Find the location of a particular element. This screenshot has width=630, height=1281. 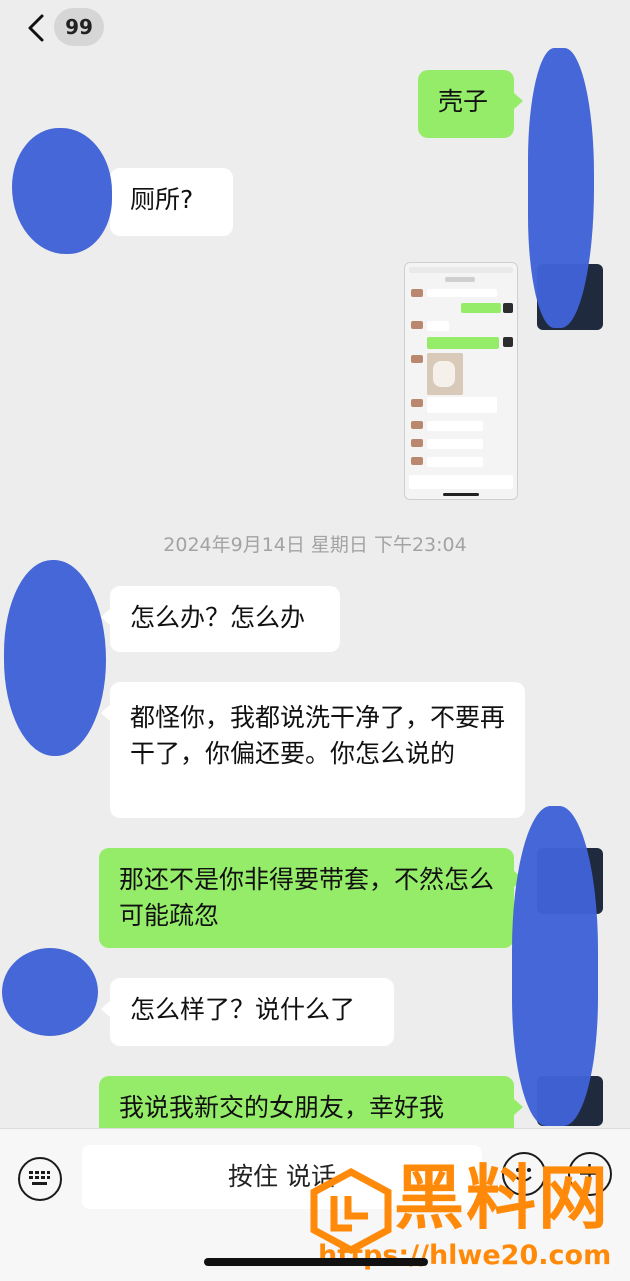

message-incoming: 怎么办？怎么办 is located at coordinates (220, 619).